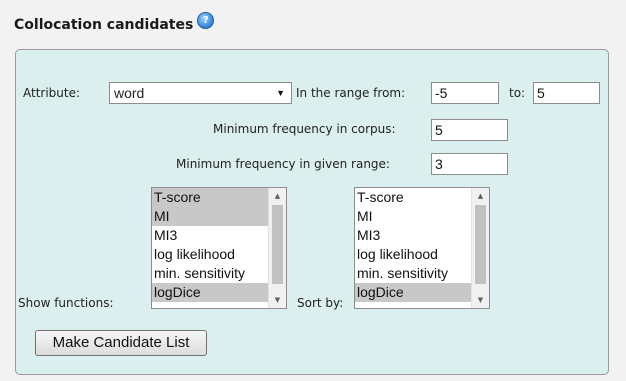 This screenshot has width=626, height=381. Describe the element at coordinates (351, 93) in the screenshot. I see `range-from-label: In the range from:` at that location.